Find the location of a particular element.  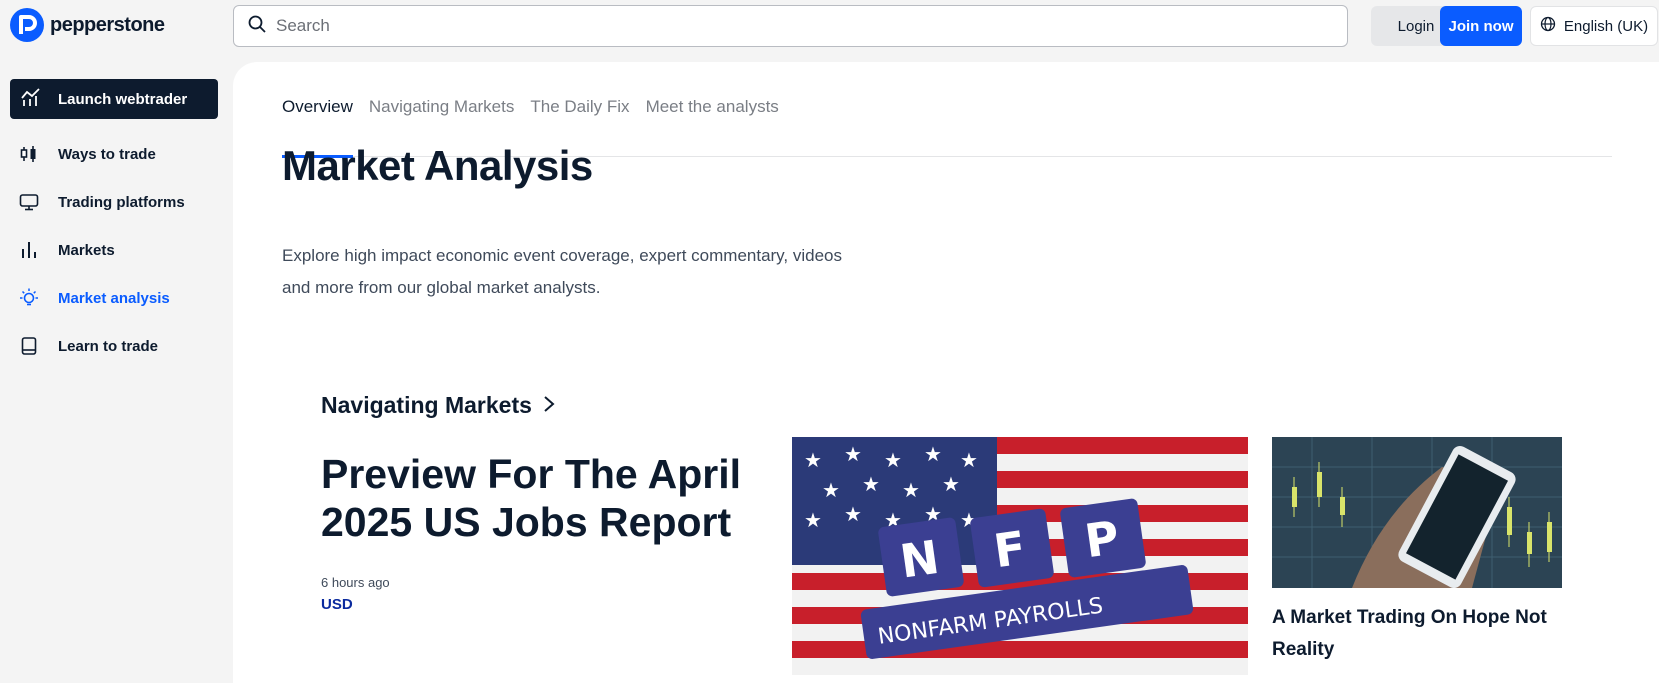

sidebar-item-market-analysis: Market analysis is located at coordinates (94, 298).